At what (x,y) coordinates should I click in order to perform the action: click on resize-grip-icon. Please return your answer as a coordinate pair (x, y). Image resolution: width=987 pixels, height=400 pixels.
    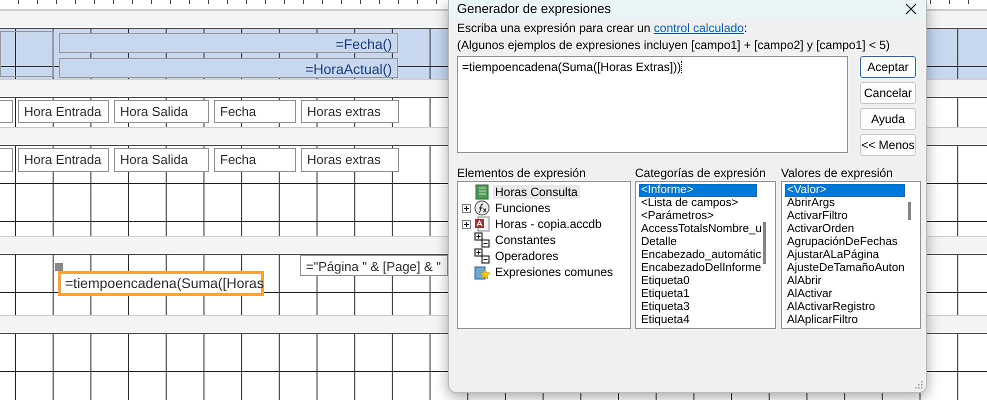
    Looking at the image, I should click on (918, 384).